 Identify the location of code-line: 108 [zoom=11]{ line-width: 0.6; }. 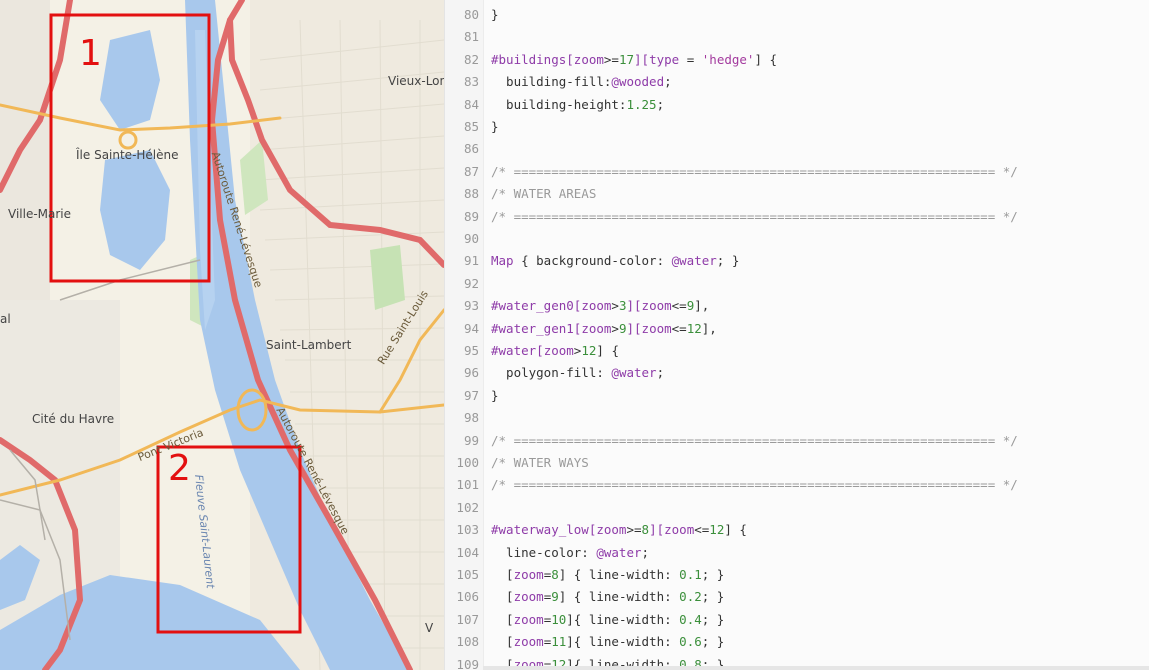
(797, 642).